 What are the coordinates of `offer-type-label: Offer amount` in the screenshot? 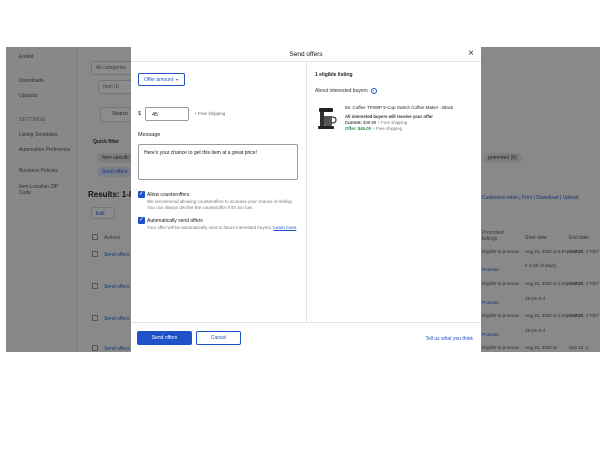 It's located at (159, 79).